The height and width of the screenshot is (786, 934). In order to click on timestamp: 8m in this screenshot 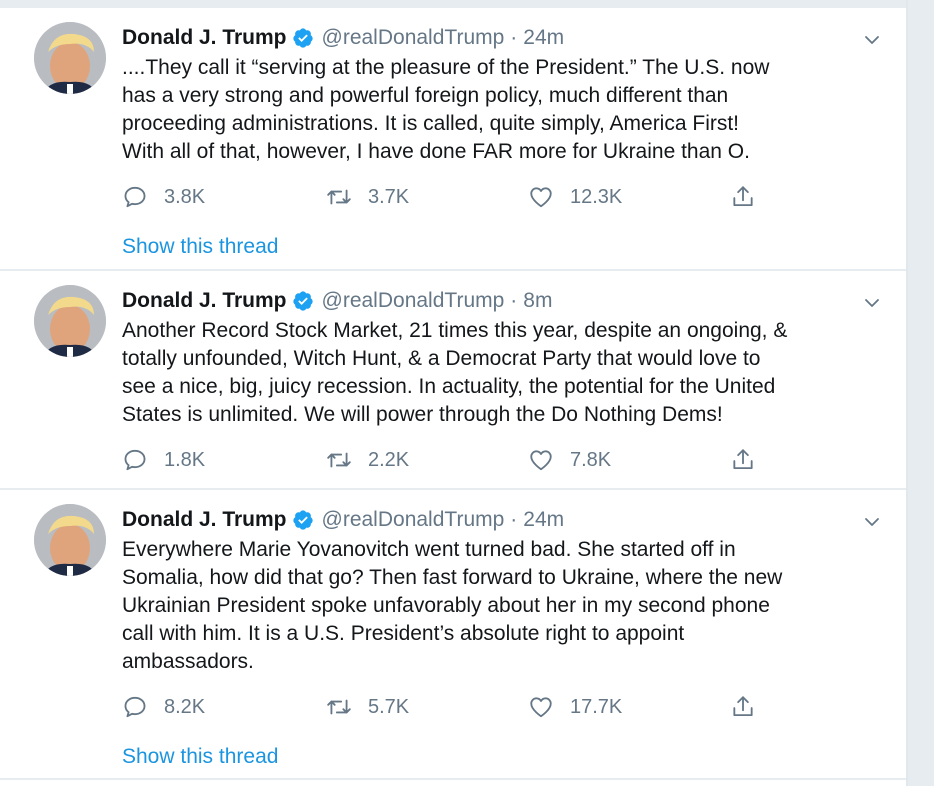, I will do `click(537, 301)`.